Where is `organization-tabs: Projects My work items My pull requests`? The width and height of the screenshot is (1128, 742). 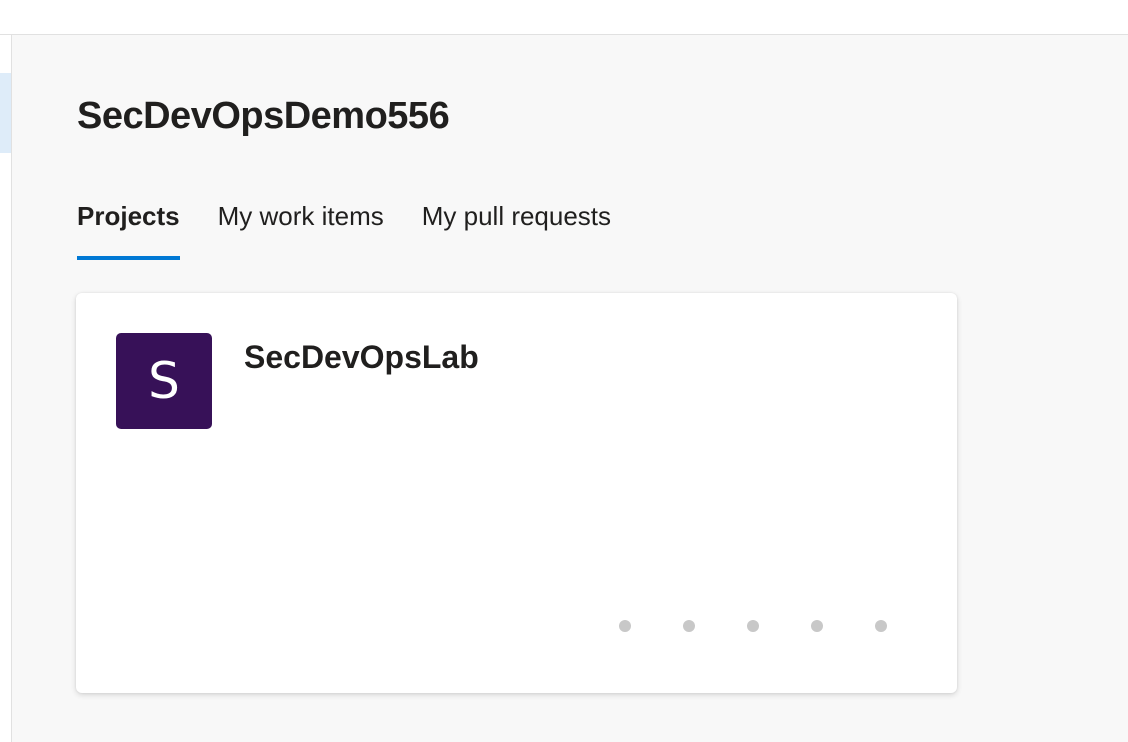
organization-tabs: Projects My work items My pull requests is located at coordinates (363, 229).